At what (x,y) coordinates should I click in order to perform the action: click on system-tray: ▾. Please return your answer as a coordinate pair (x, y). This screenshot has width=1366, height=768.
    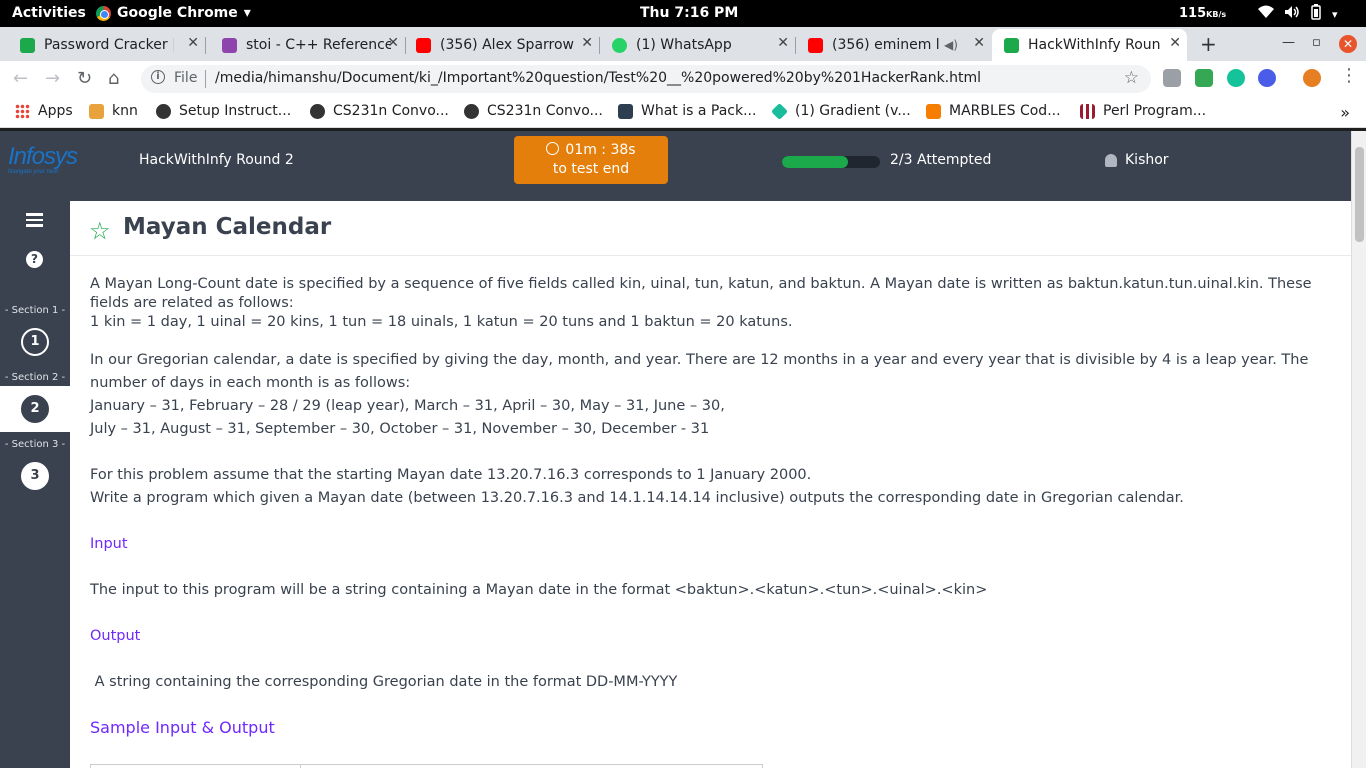
    Looking at the image, I should click on (1298, 14).